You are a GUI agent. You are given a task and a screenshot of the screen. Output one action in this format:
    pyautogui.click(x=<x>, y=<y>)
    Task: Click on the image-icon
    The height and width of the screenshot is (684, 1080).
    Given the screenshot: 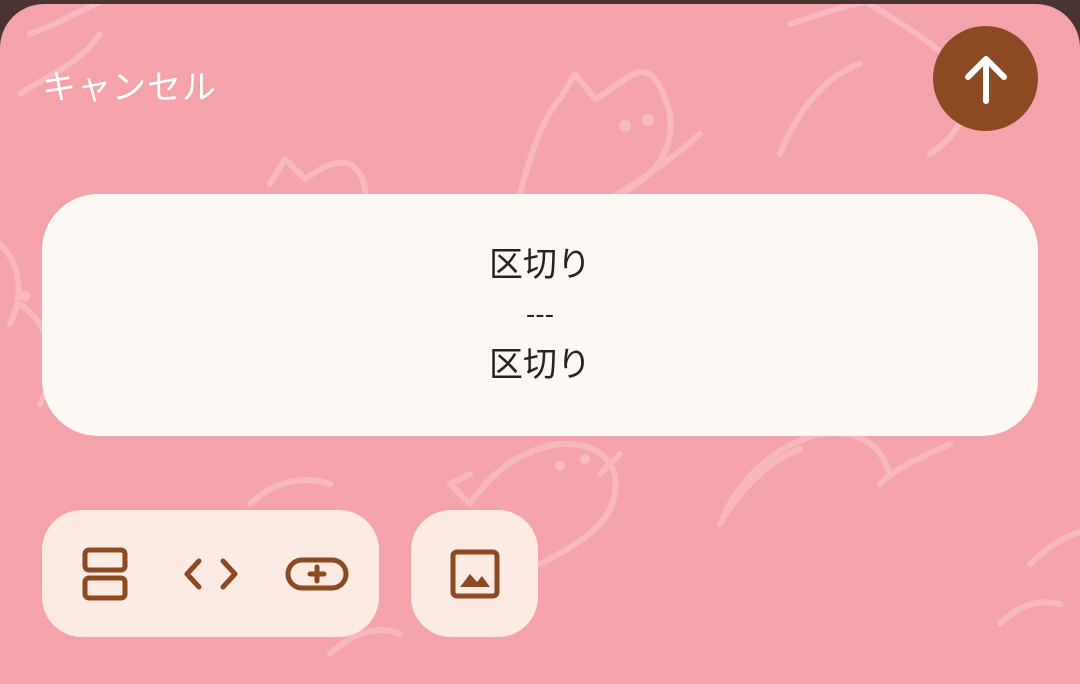 What is the action you would take?
    pyautogui.click(x=474, y=573)
    